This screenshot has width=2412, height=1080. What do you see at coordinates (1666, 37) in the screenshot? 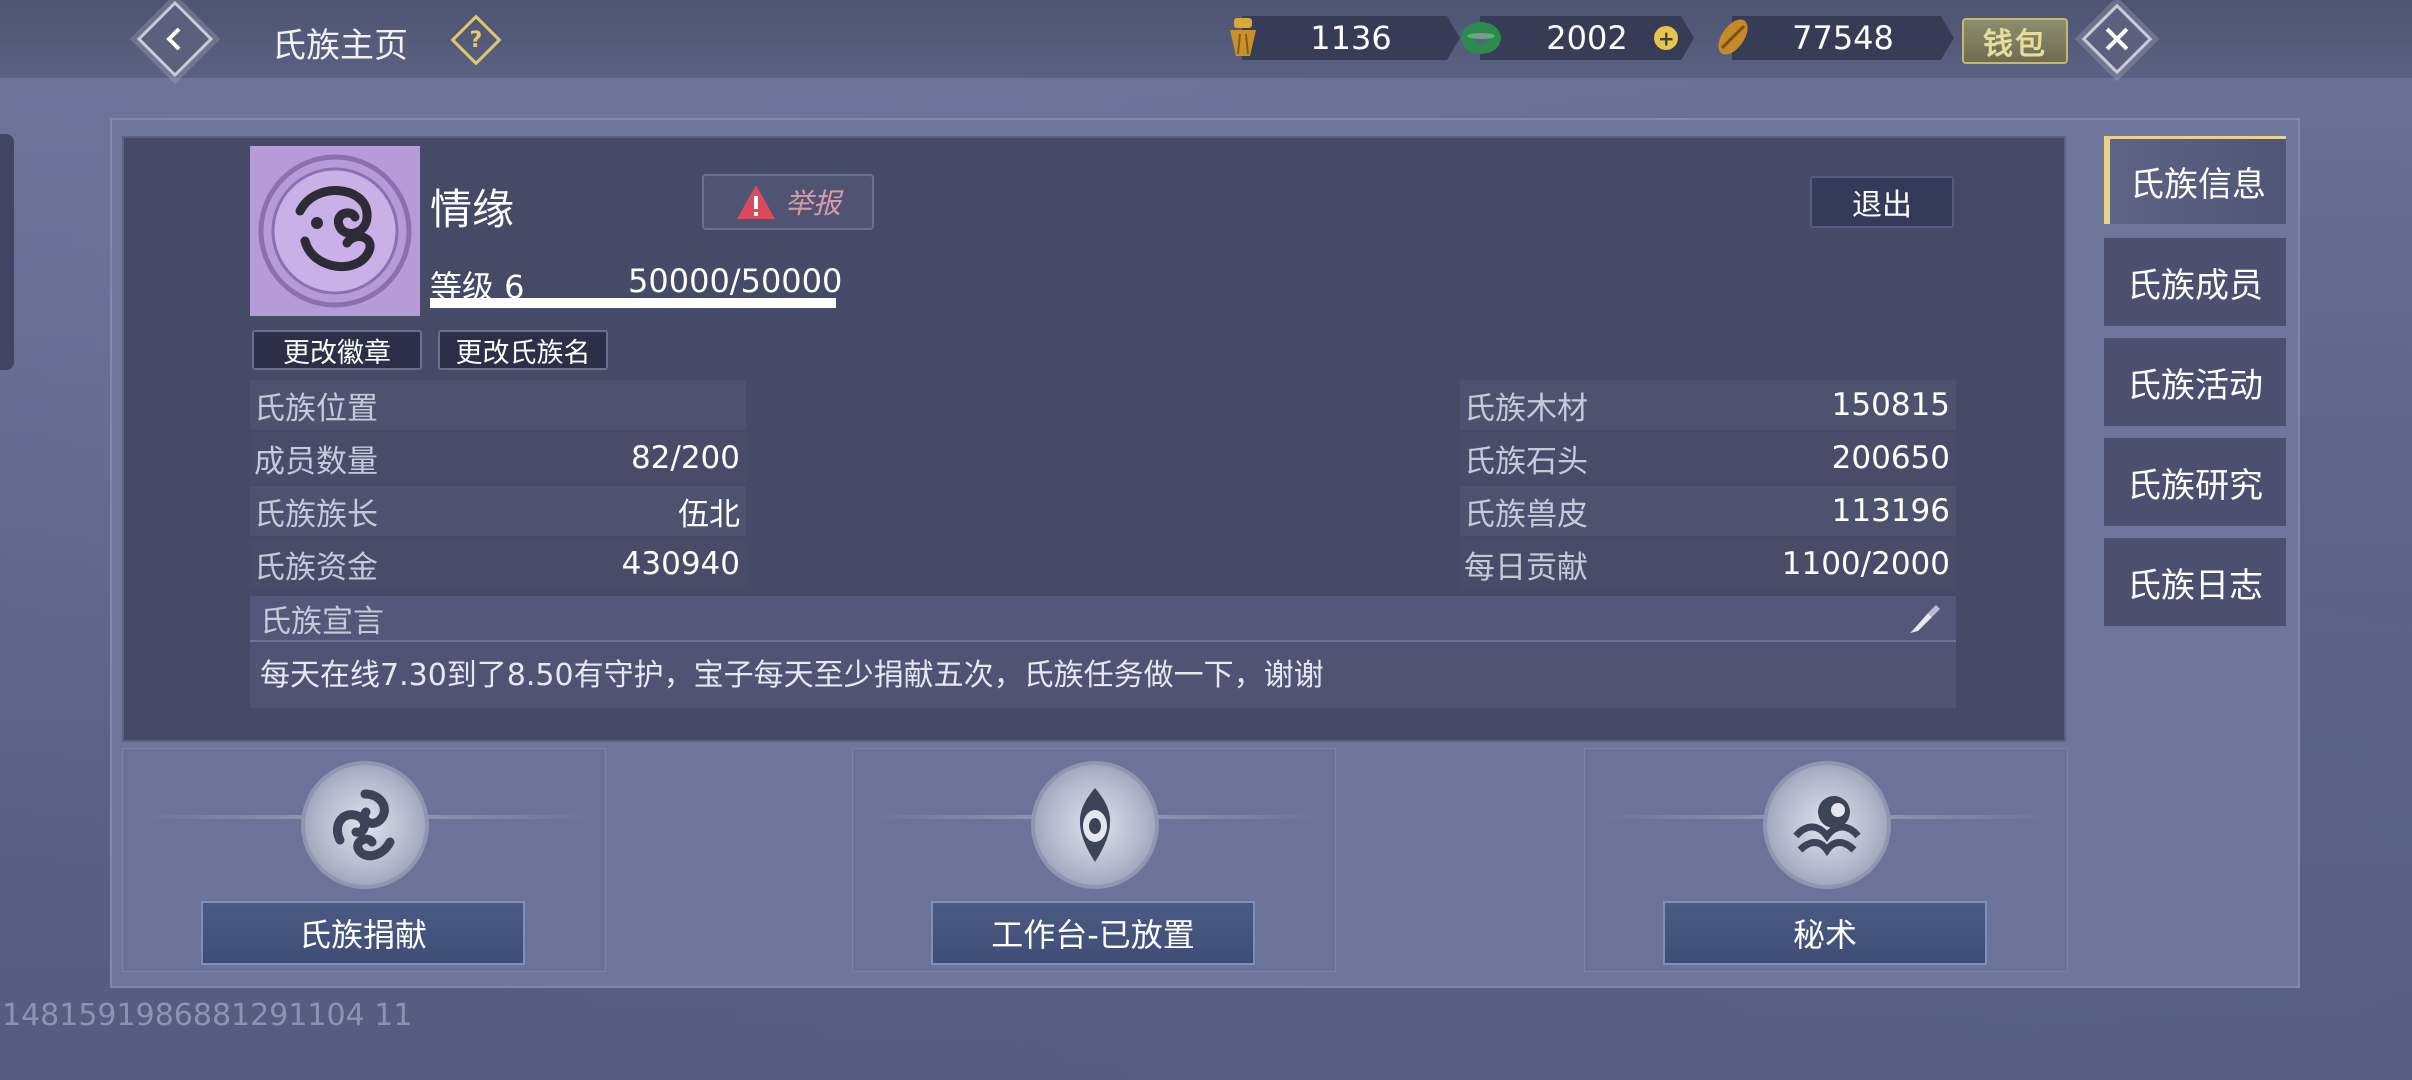
I see `plus-icon: +` at bounding box center [1666, 37].